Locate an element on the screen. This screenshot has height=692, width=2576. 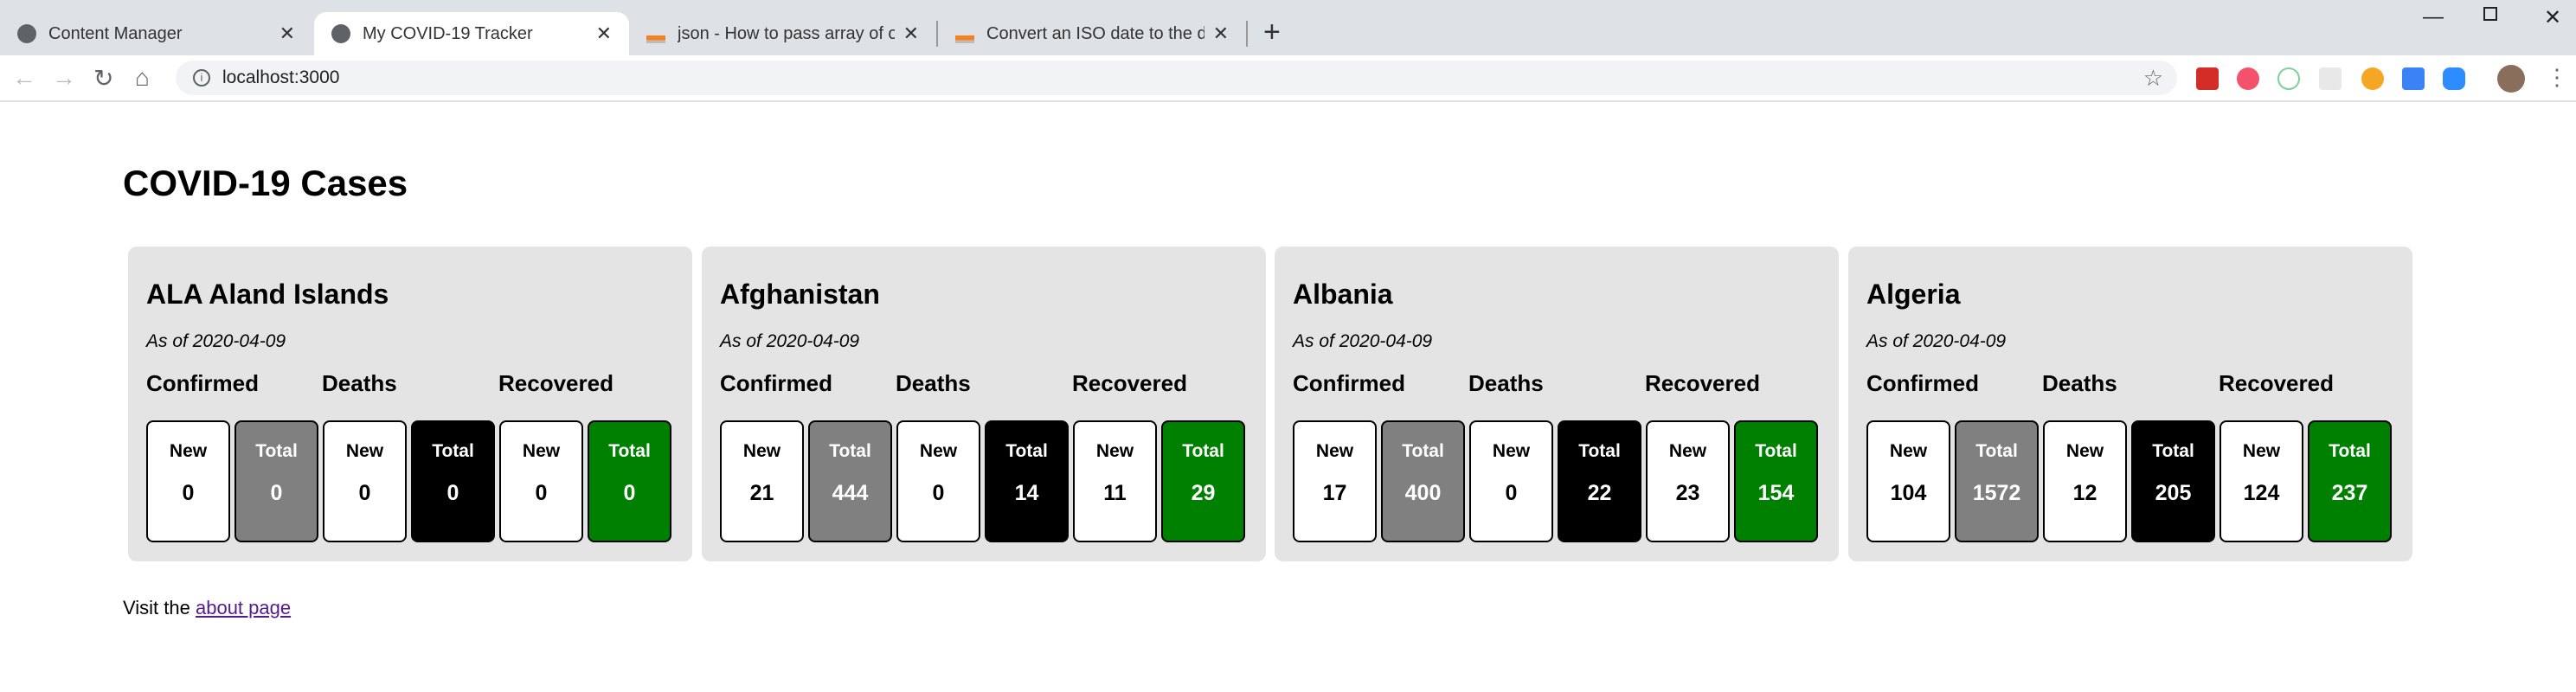
react-icon is located at coordinates (2331, 78).